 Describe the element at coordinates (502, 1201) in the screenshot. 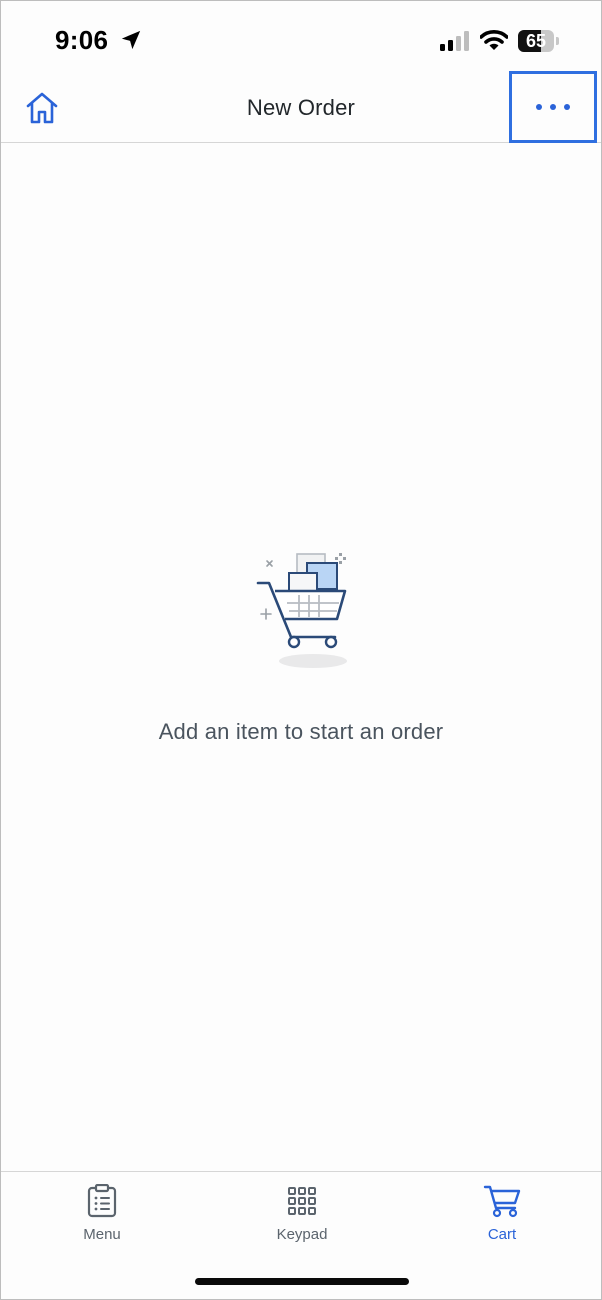

I see `cart-icon` at that location.